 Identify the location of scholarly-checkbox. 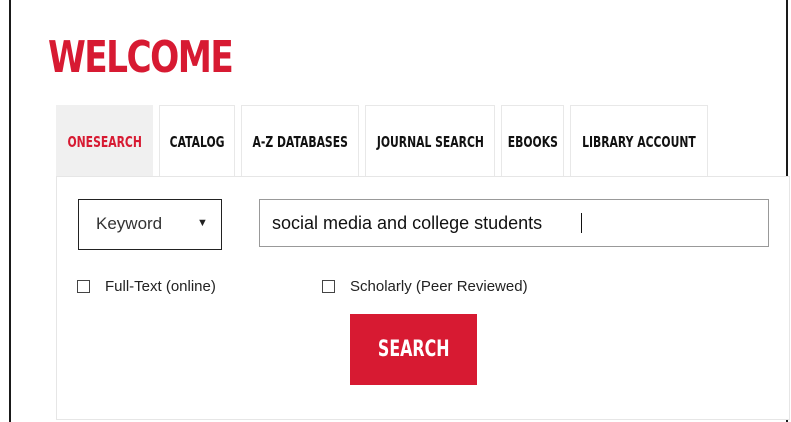
(328, 286).